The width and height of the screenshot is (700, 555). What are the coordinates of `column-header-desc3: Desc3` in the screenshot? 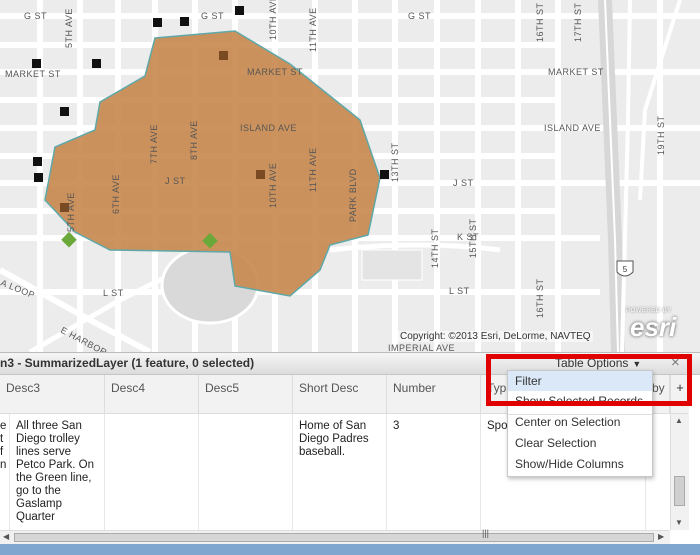 It's located at (52, 394).